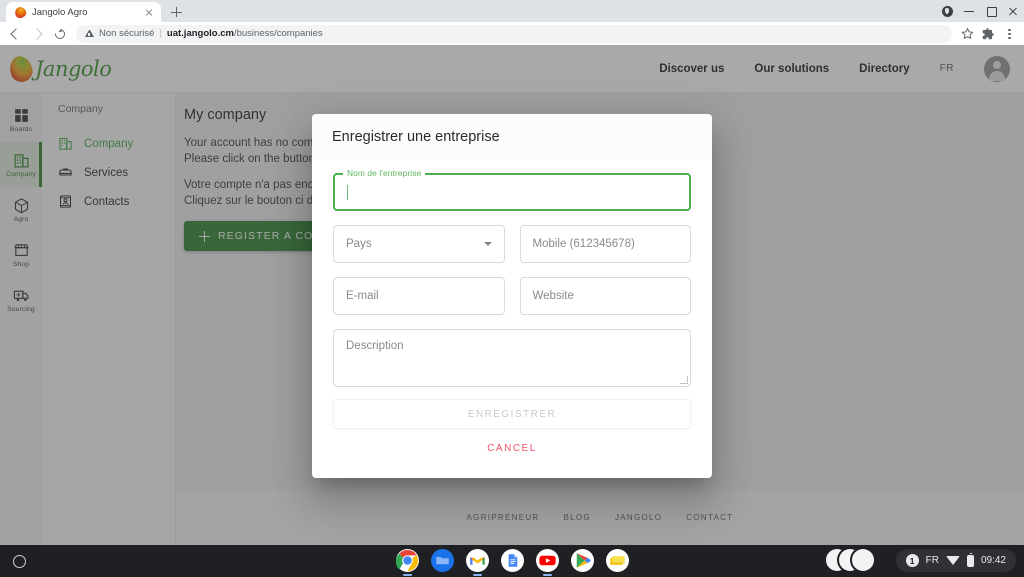 The width and height of the screenshot is (1024, 577). Describe the element at coordinates (912, 560) in the screenshot. I see `notification-count-badge: 1` at that location.